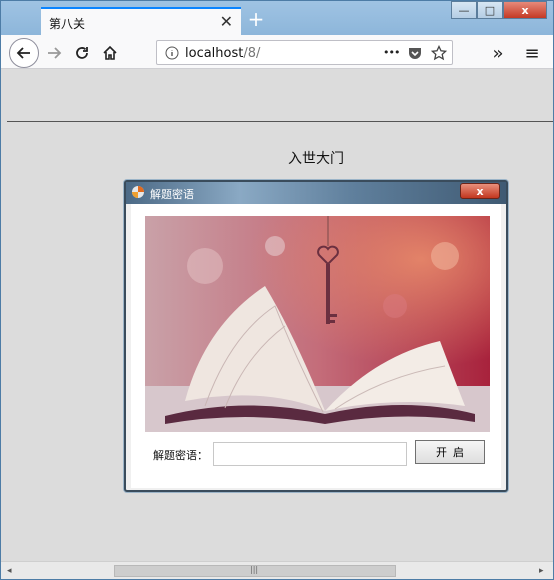 This screenshot has width=554, height=580. I want to click on url-text: localhost/8/, so click(223, 53).